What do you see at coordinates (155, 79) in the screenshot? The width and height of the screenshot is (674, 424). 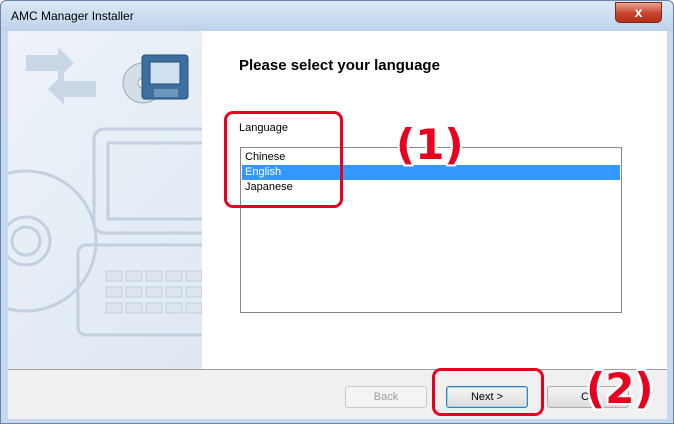 I see `computer-cd-icon` at bounding box center [155, 79].